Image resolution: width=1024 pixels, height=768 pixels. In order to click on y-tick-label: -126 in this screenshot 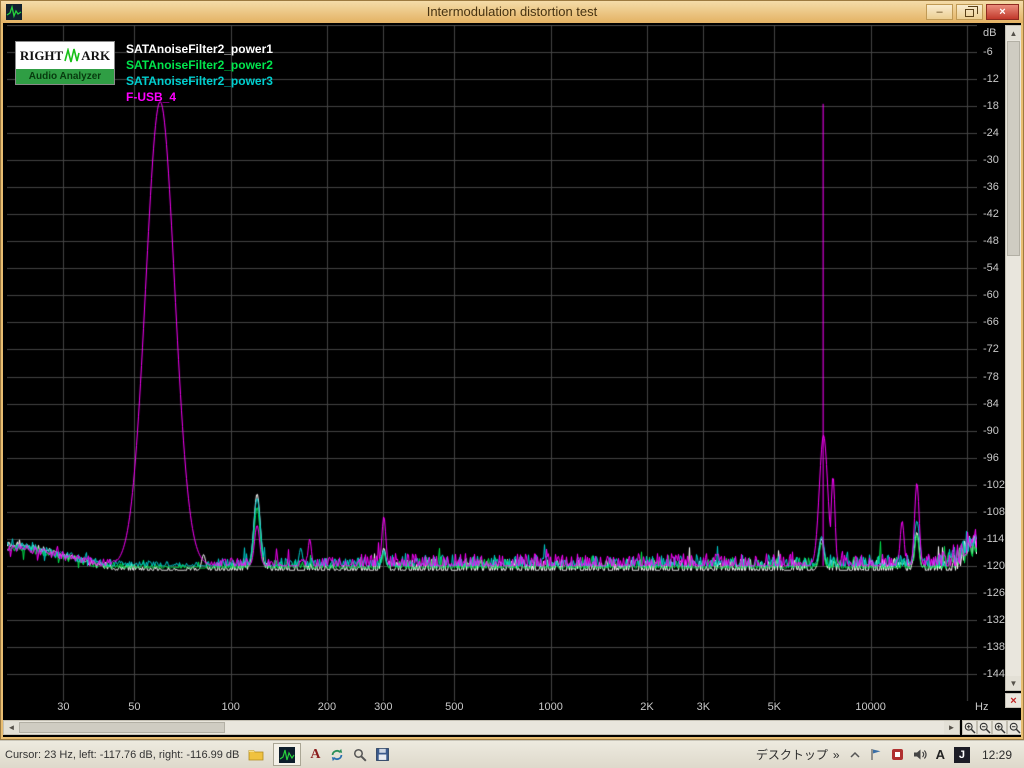, I will do `click(994, 592)`.